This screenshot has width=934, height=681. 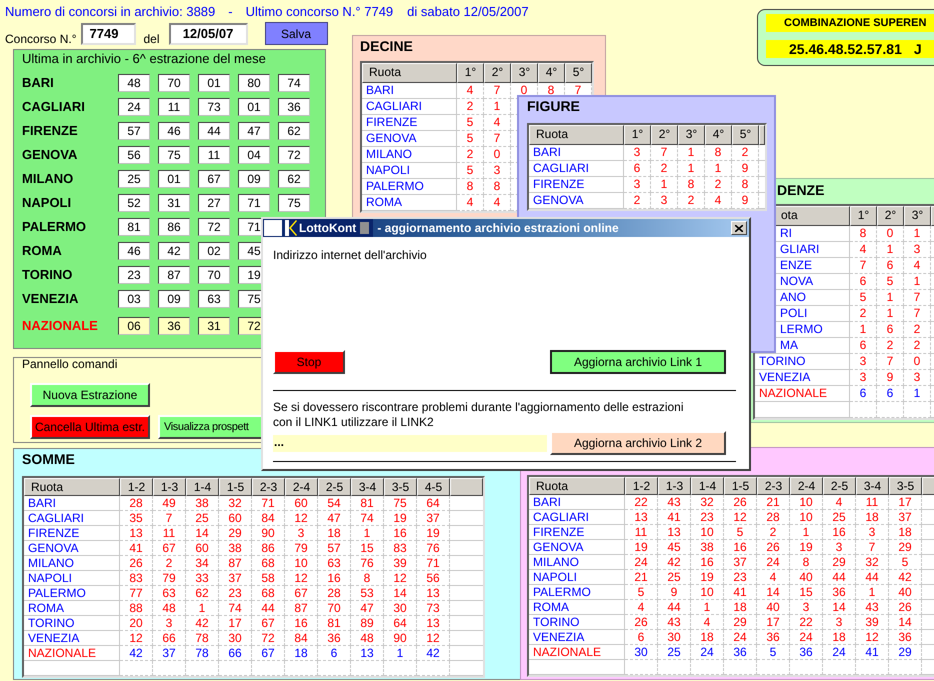 I want to click on number-field: 06, so click(x=134, y=326).